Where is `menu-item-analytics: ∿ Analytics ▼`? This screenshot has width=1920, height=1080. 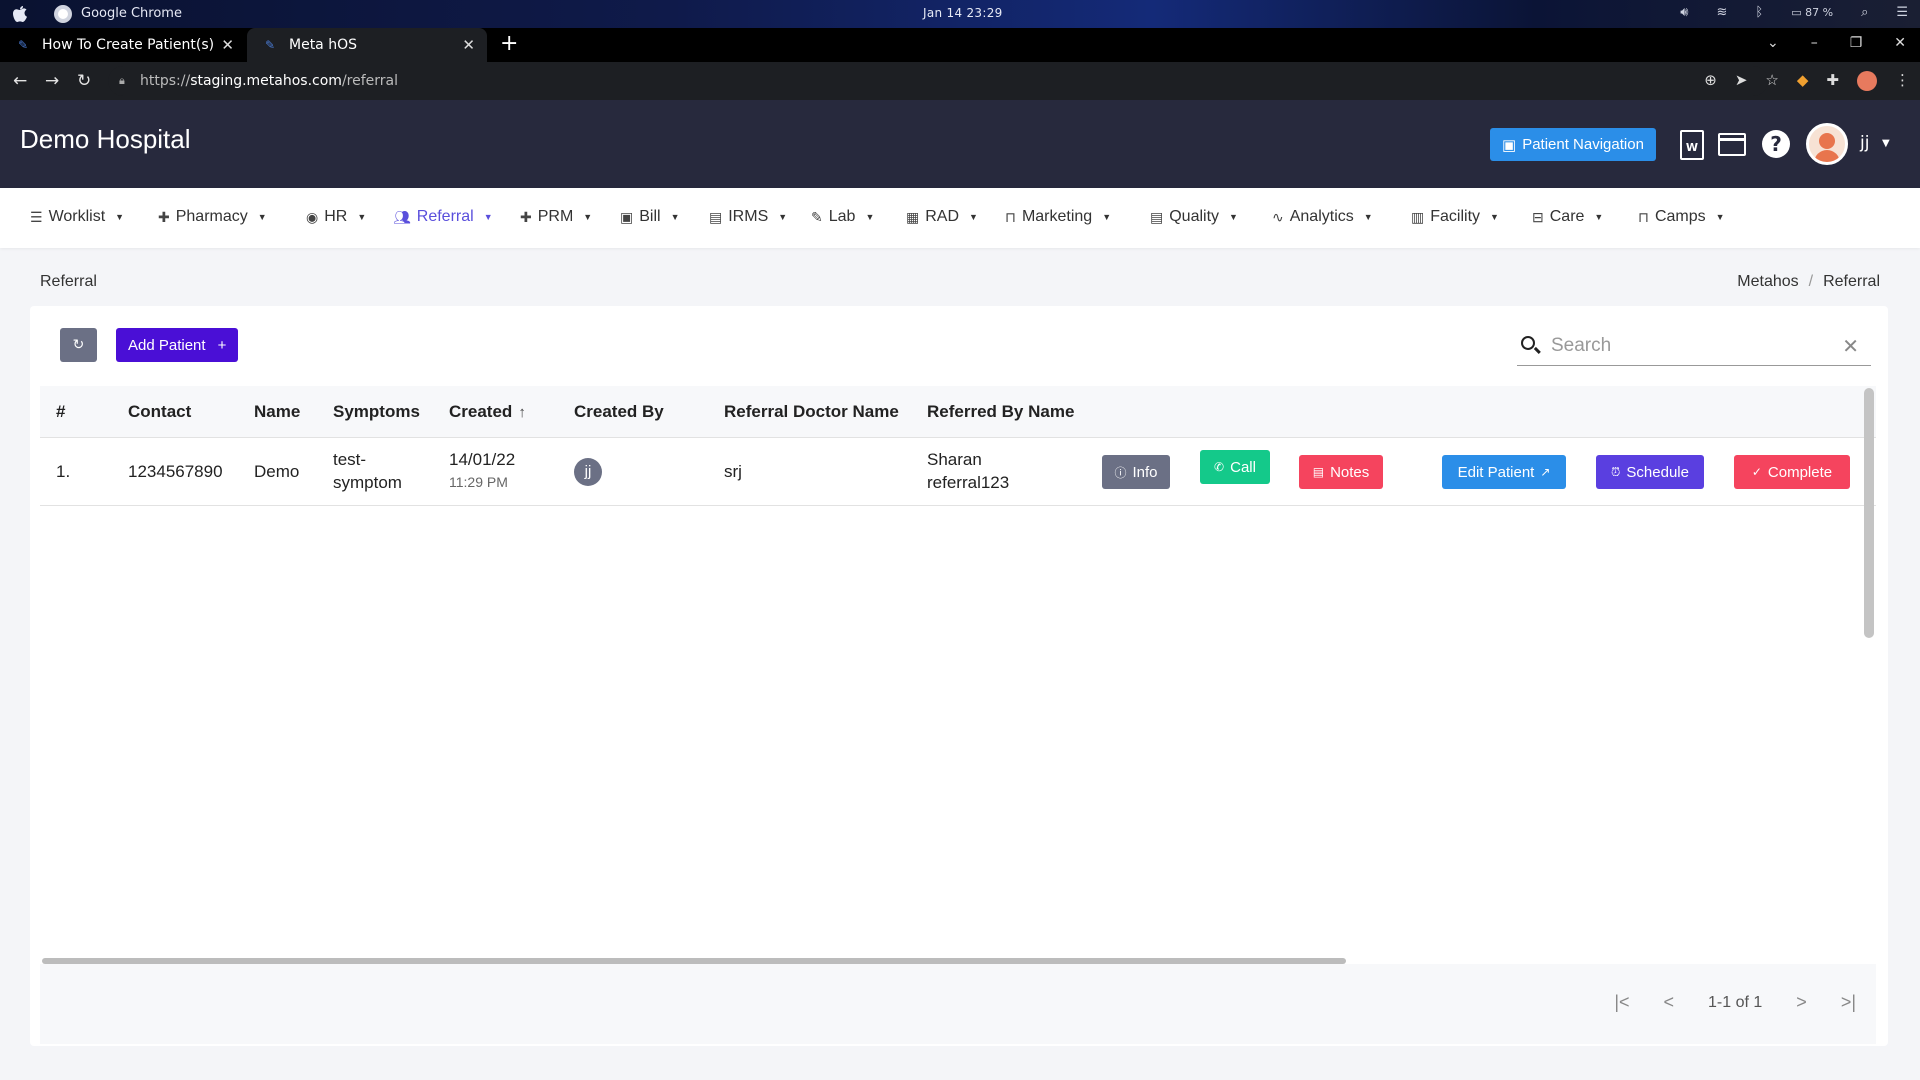
menu-item-analytics: ∿ Analytics ▼ is located at coordinates (1322, 217).